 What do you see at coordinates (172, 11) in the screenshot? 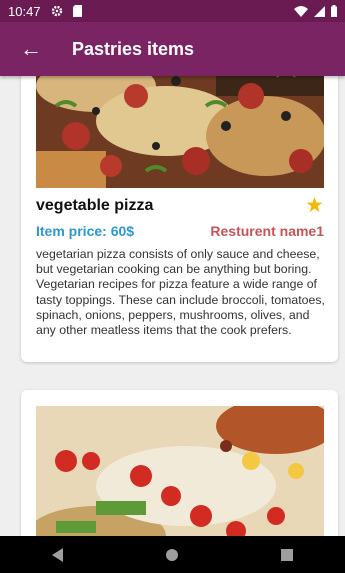
I see `status-bar: 10:47` at bounding box center [172, 11].